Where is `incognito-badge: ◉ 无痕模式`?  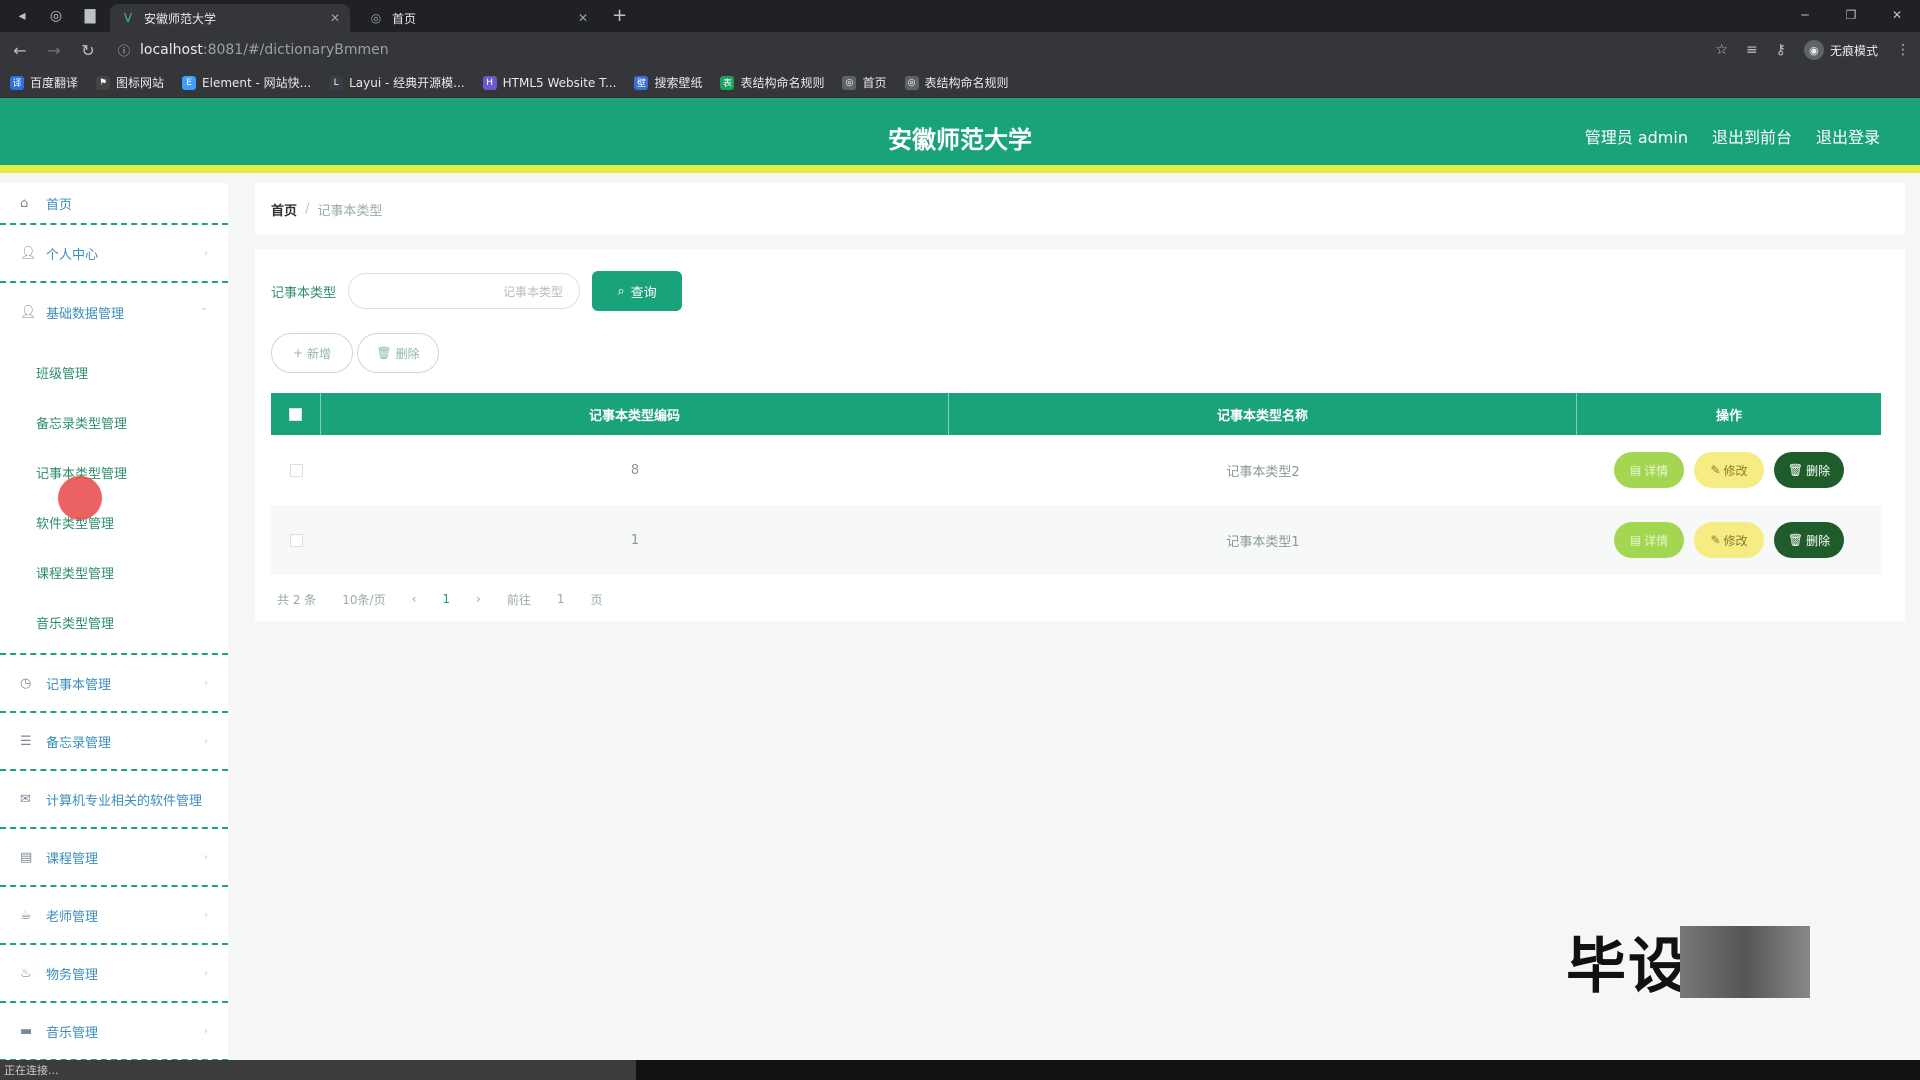 incognito-badge: ◉ 无痕模式 is located at coordinates (1840, 50).